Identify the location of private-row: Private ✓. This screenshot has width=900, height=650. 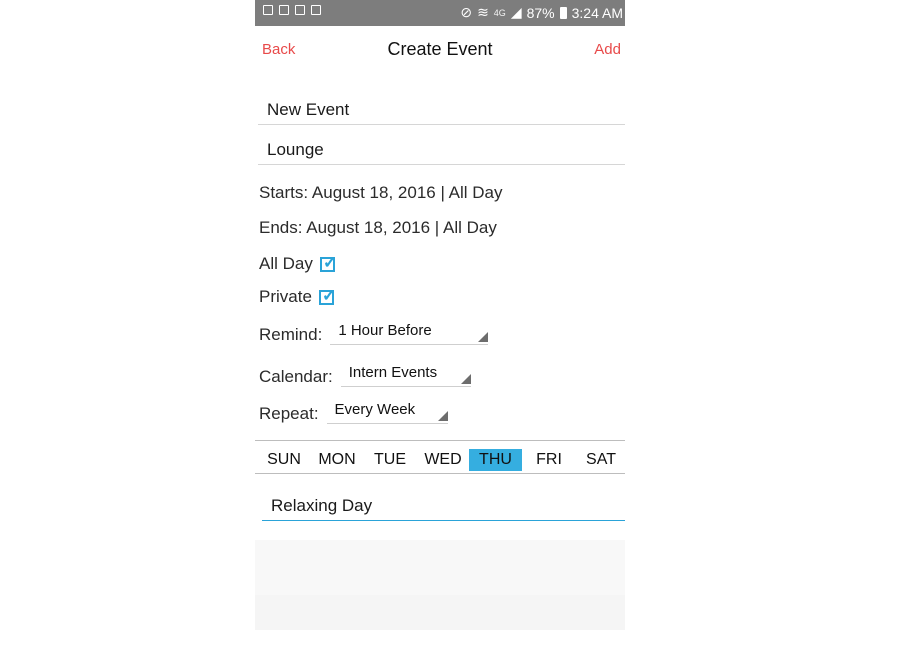
(298, 296).